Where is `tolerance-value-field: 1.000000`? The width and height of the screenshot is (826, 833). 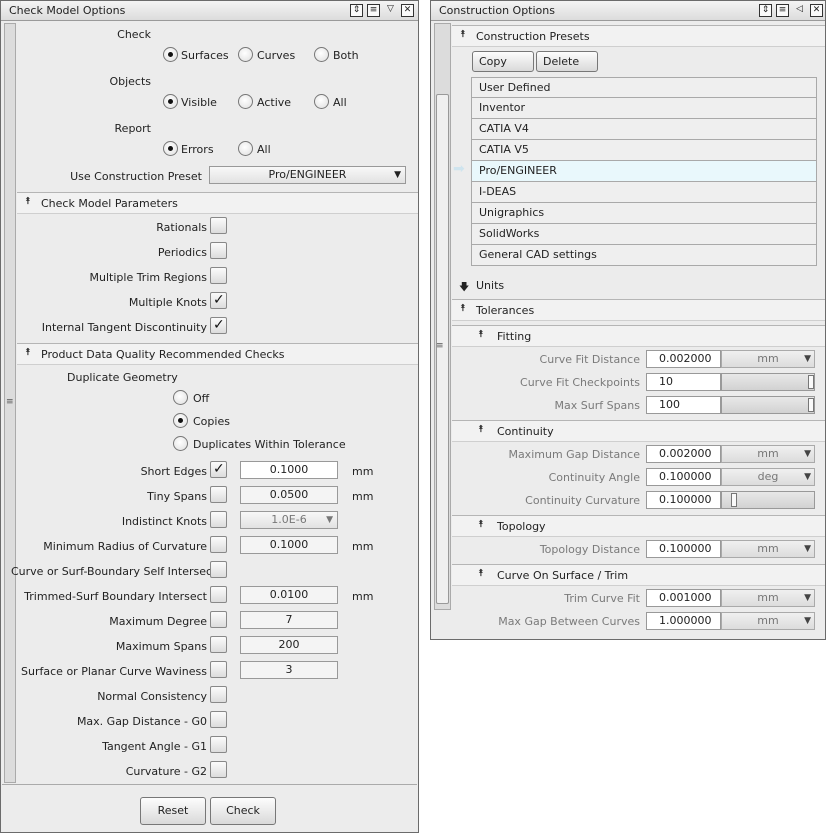
tolerance-value-field: 1.000000 is located at coordinates (683, 621).